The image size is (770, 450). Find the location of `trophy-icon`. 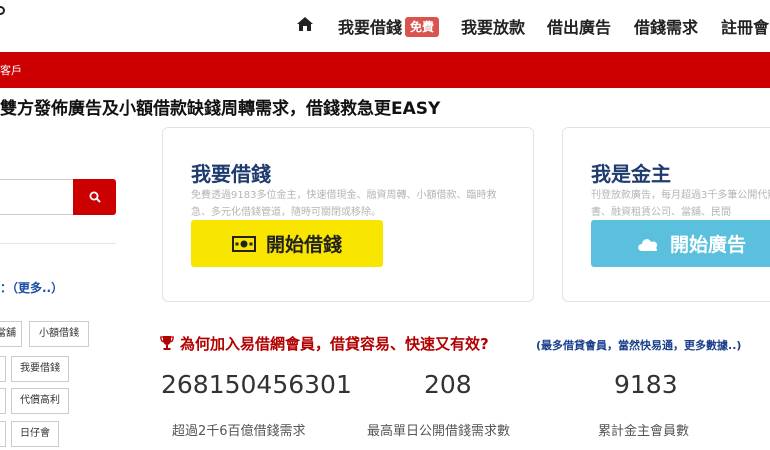

trophy-icon is located at coordinates (167, 343).